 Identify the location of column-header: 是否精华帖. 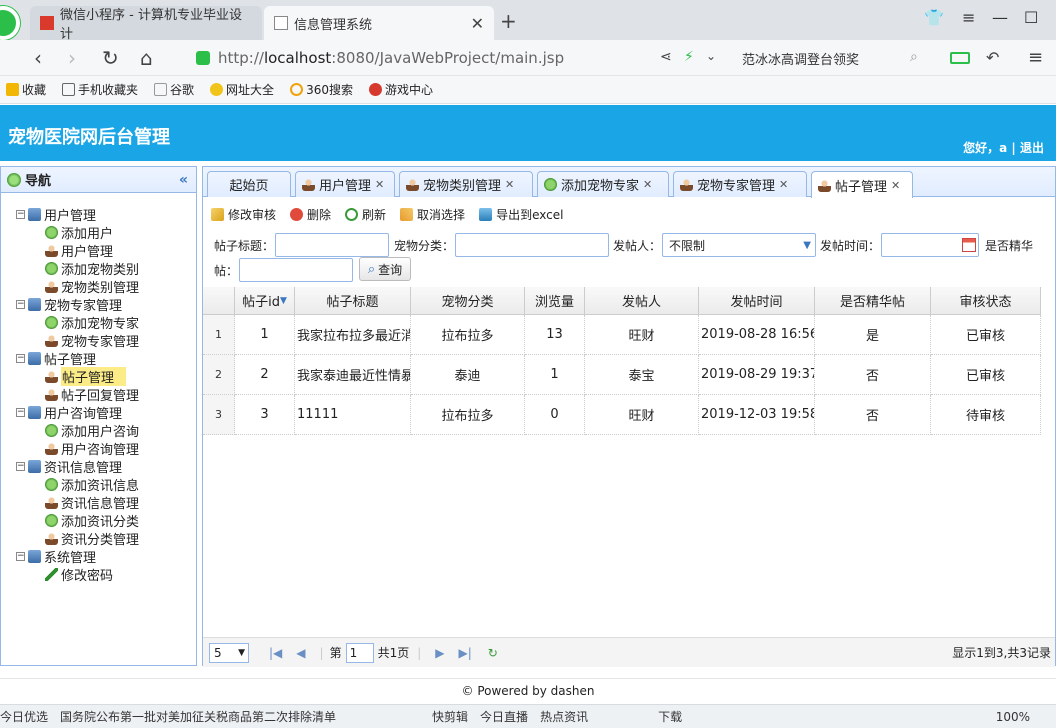
(873, 301).